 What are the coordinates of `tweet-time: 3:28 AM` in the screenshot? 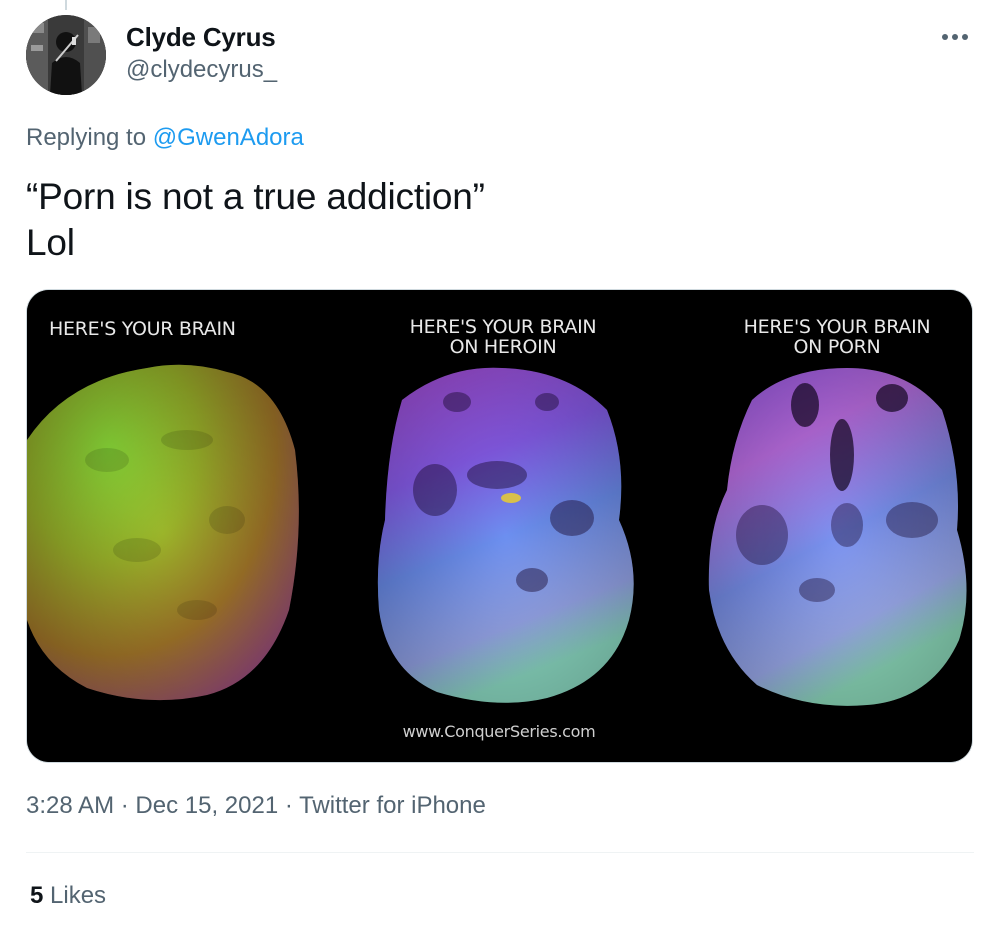 It's located at (70, 805).